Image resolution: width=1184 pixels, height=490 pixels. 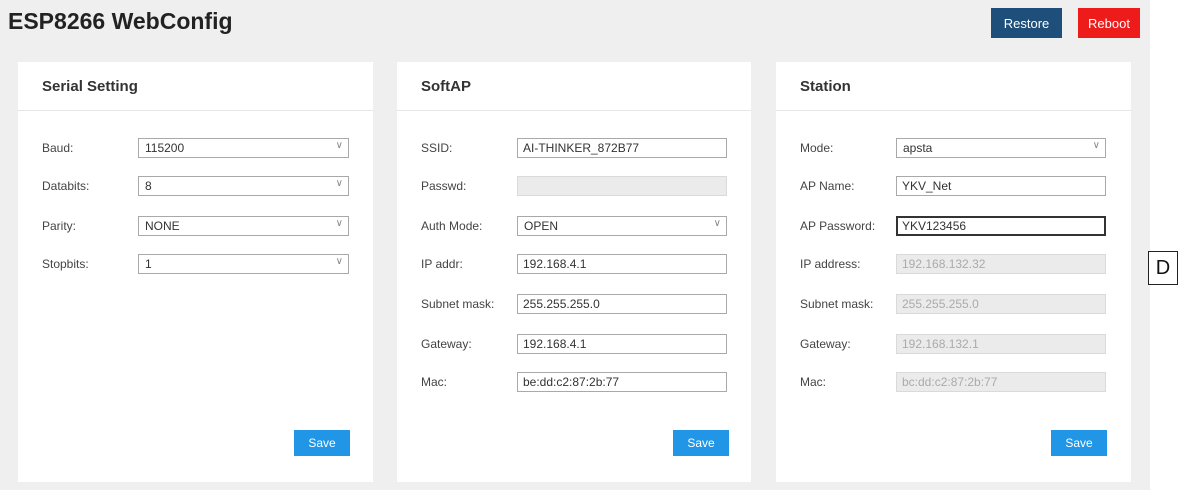 I want to click on mode-value: apsta, so click(x=918, y=148).